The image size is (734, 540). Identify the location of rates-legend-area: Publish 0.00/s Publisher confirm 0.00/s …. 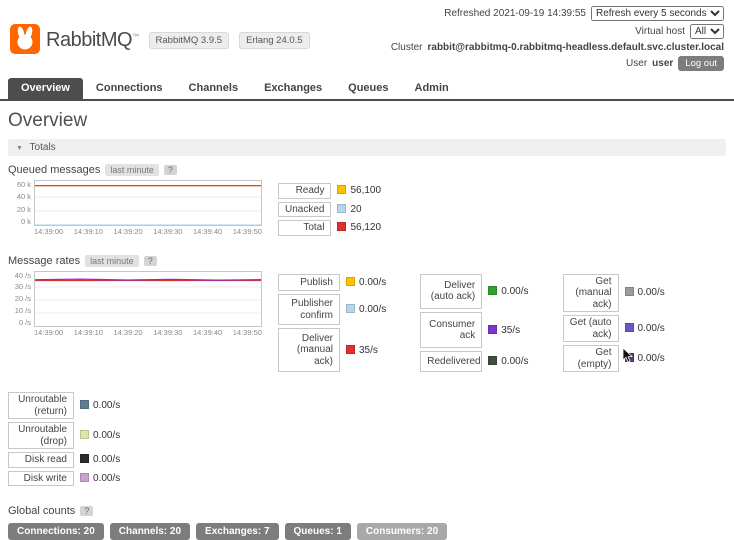
(471, 323).